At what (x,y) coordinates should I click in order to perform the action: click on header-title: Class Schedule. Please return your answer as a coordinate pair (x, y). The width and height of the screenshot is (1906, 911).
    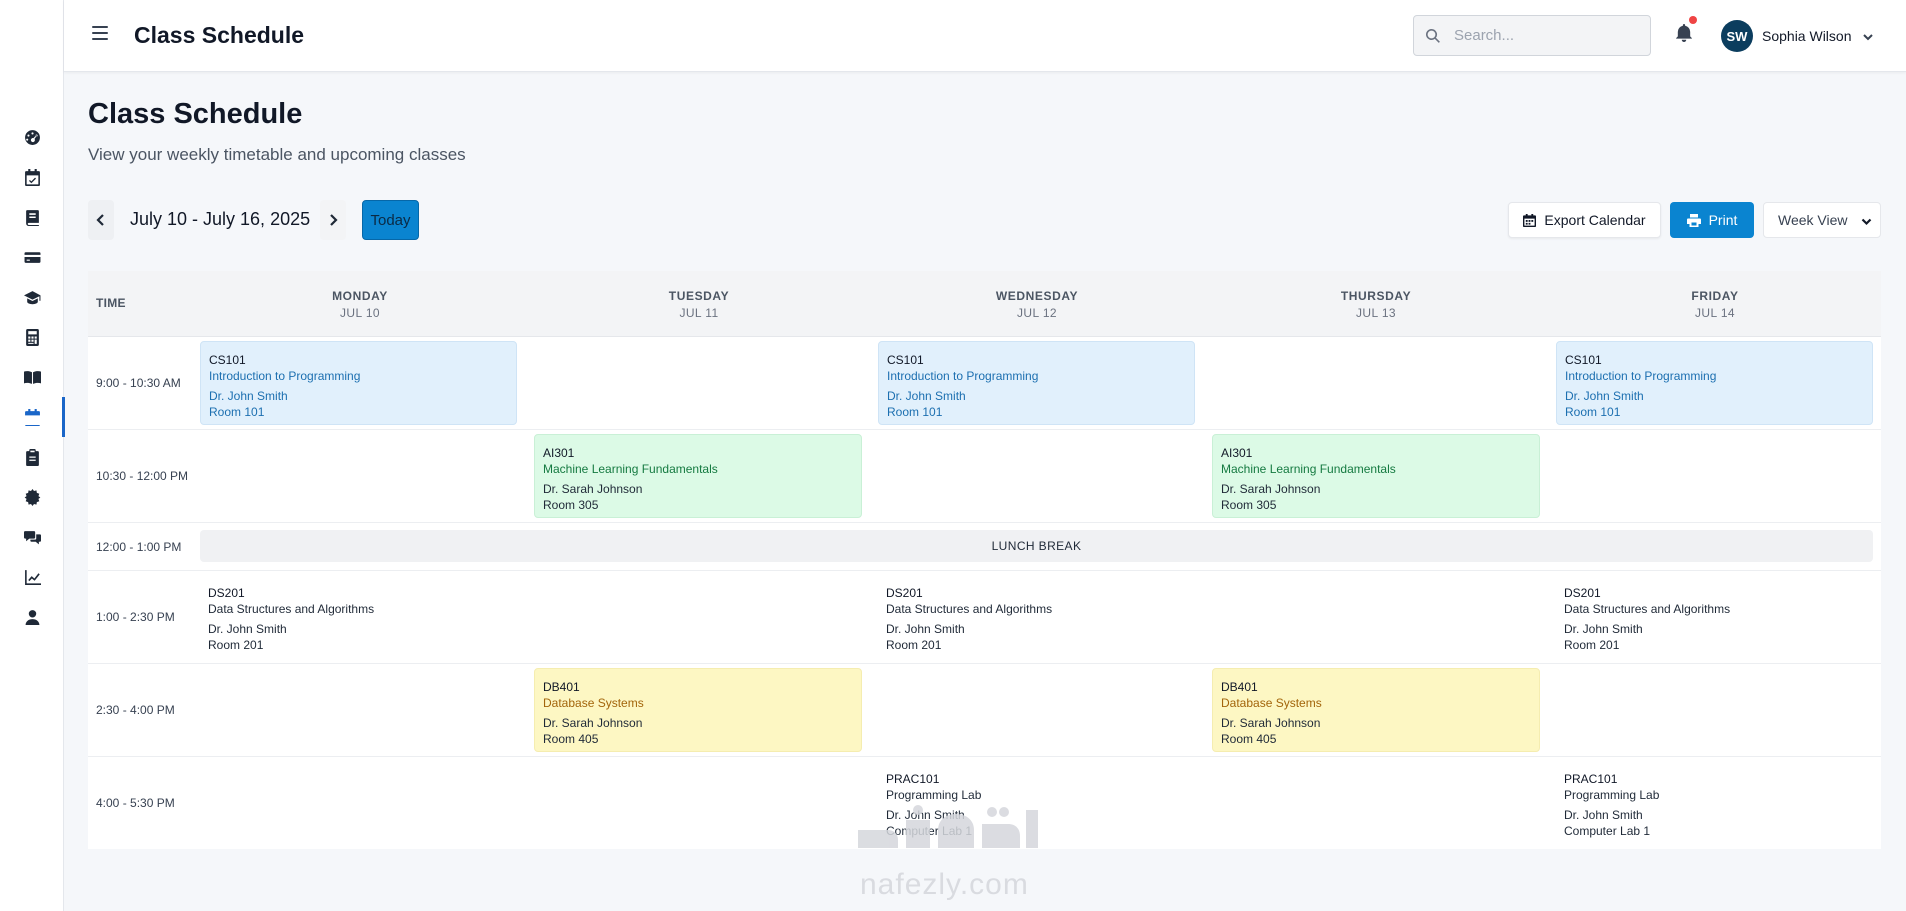
    Looking at the image, I should click on (219, 35).